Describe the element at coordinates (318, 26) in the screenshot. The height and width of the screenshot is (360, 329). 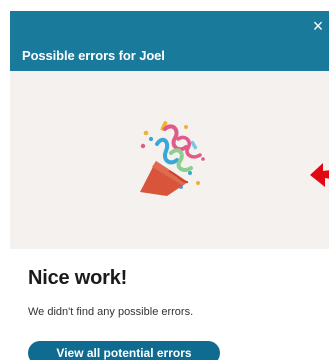
I see `close-icon: ×` at that location.